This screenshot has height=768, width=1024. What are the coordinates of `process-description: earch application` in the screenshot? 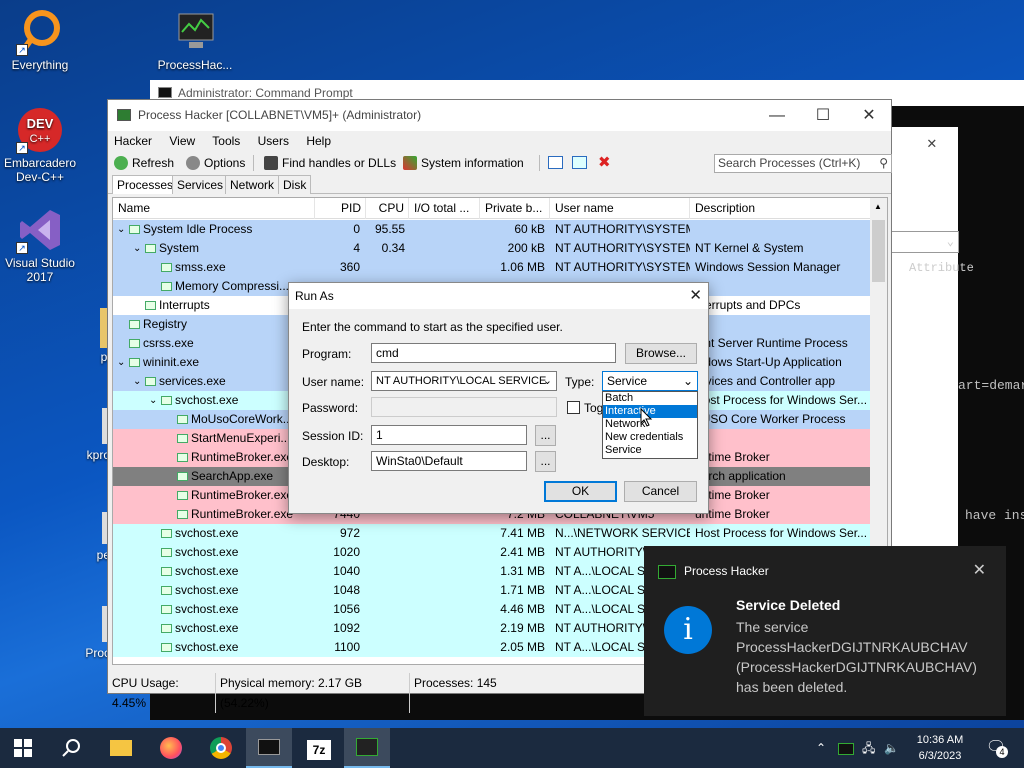 It's located at (740, 476).